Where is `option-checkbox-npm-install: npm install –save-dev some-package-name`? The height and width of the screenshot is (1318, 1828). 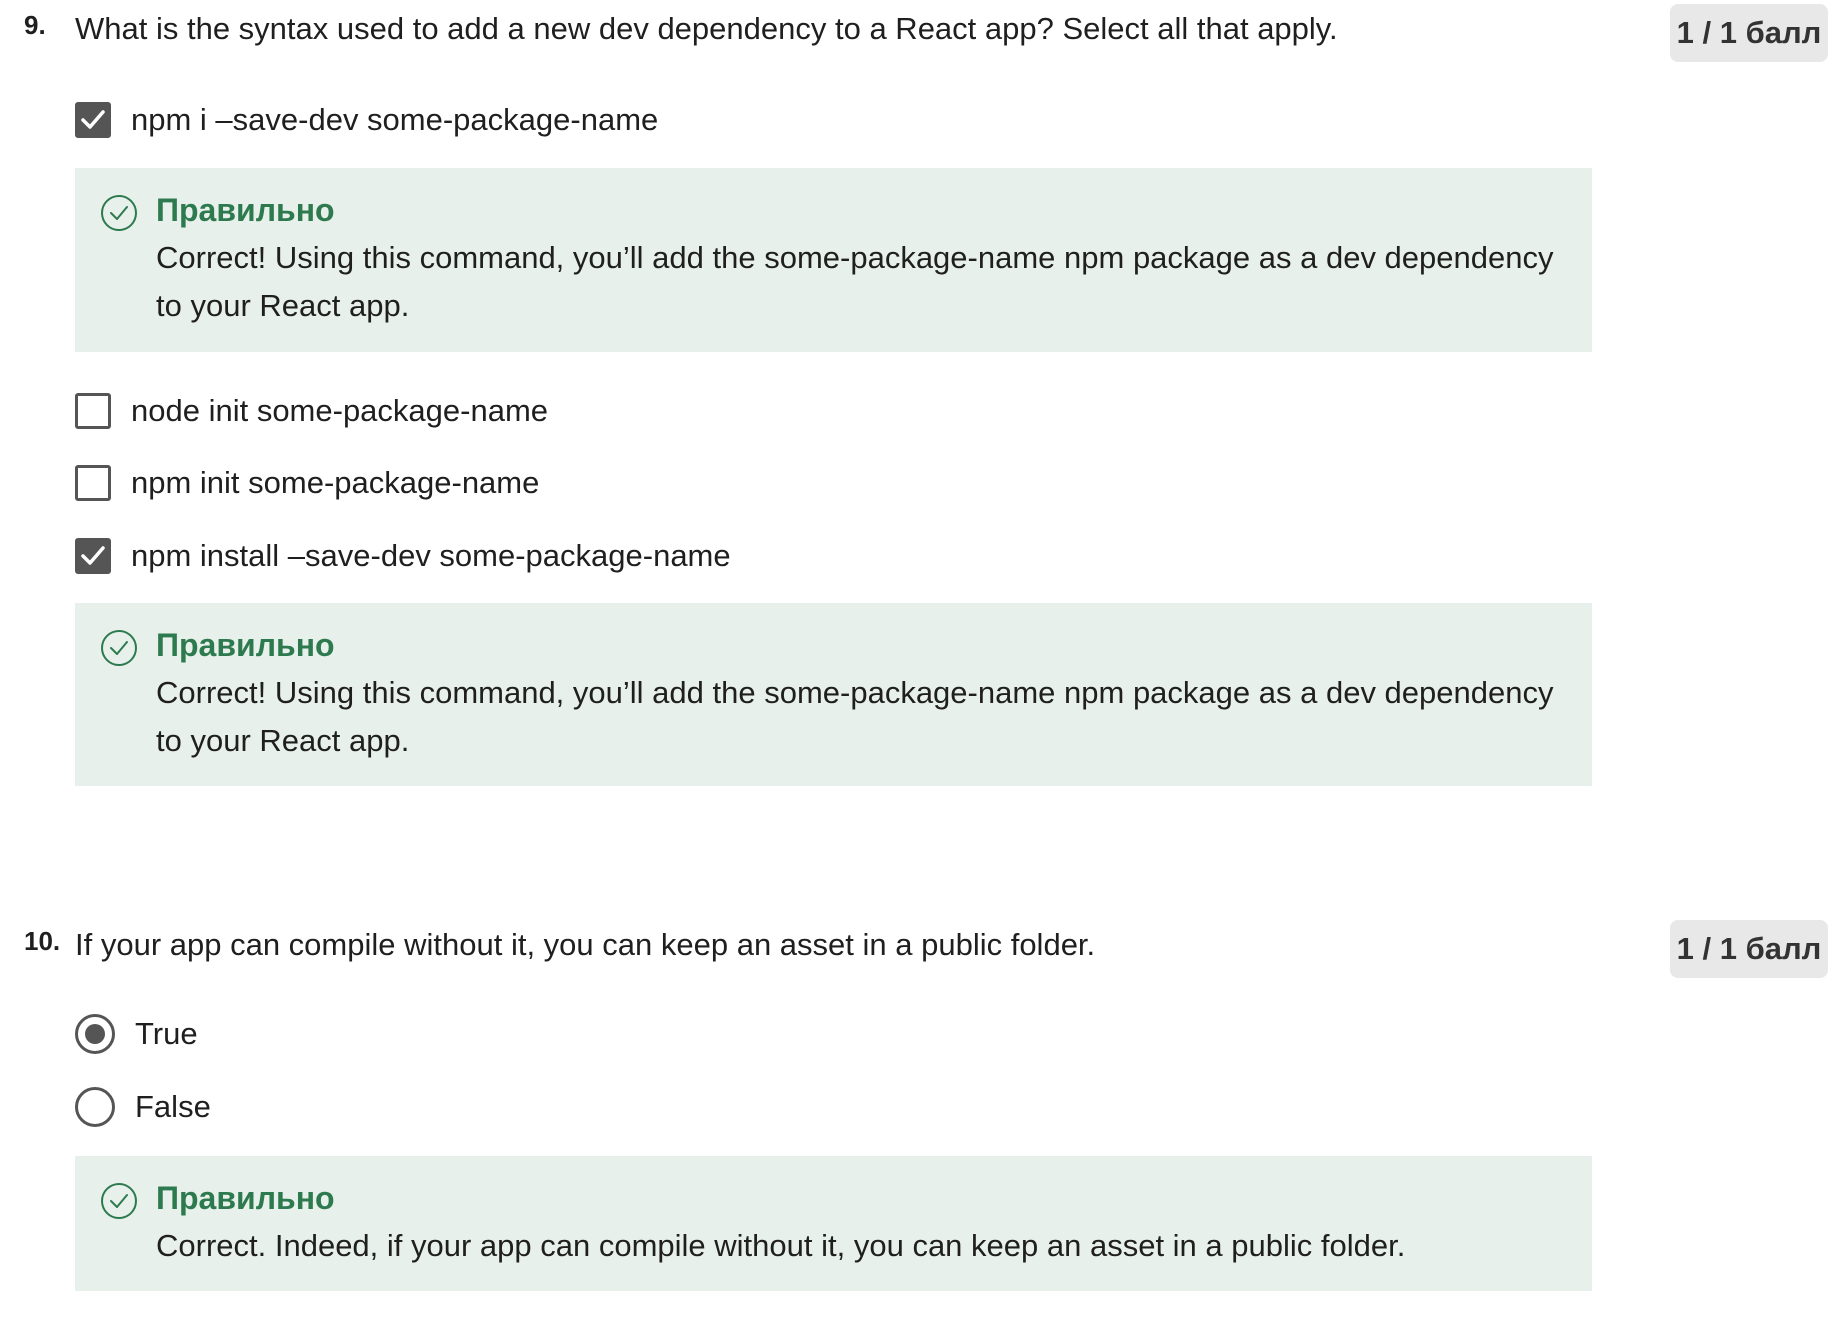
option-checkbox-npm-install: npm install –save-dev some-package-name is located at coordinates (403, 556).